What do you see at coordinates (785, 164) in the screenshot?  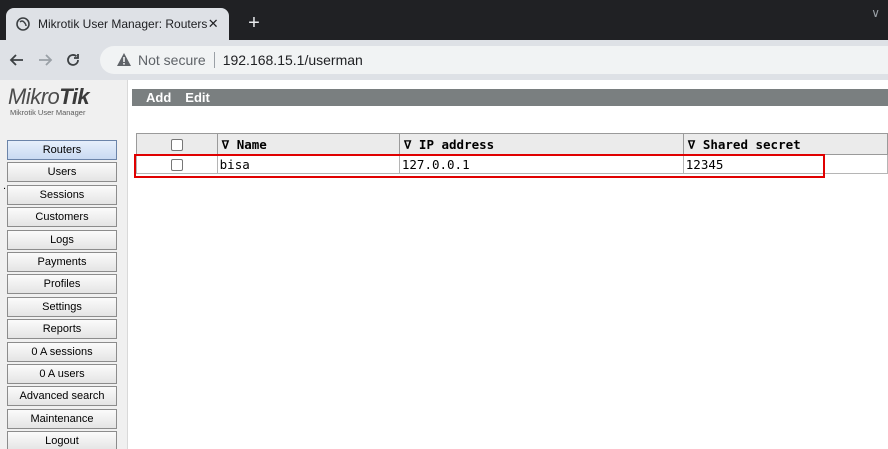 I see `router-secret-cell: 12345` at bounding box center [785, 164].